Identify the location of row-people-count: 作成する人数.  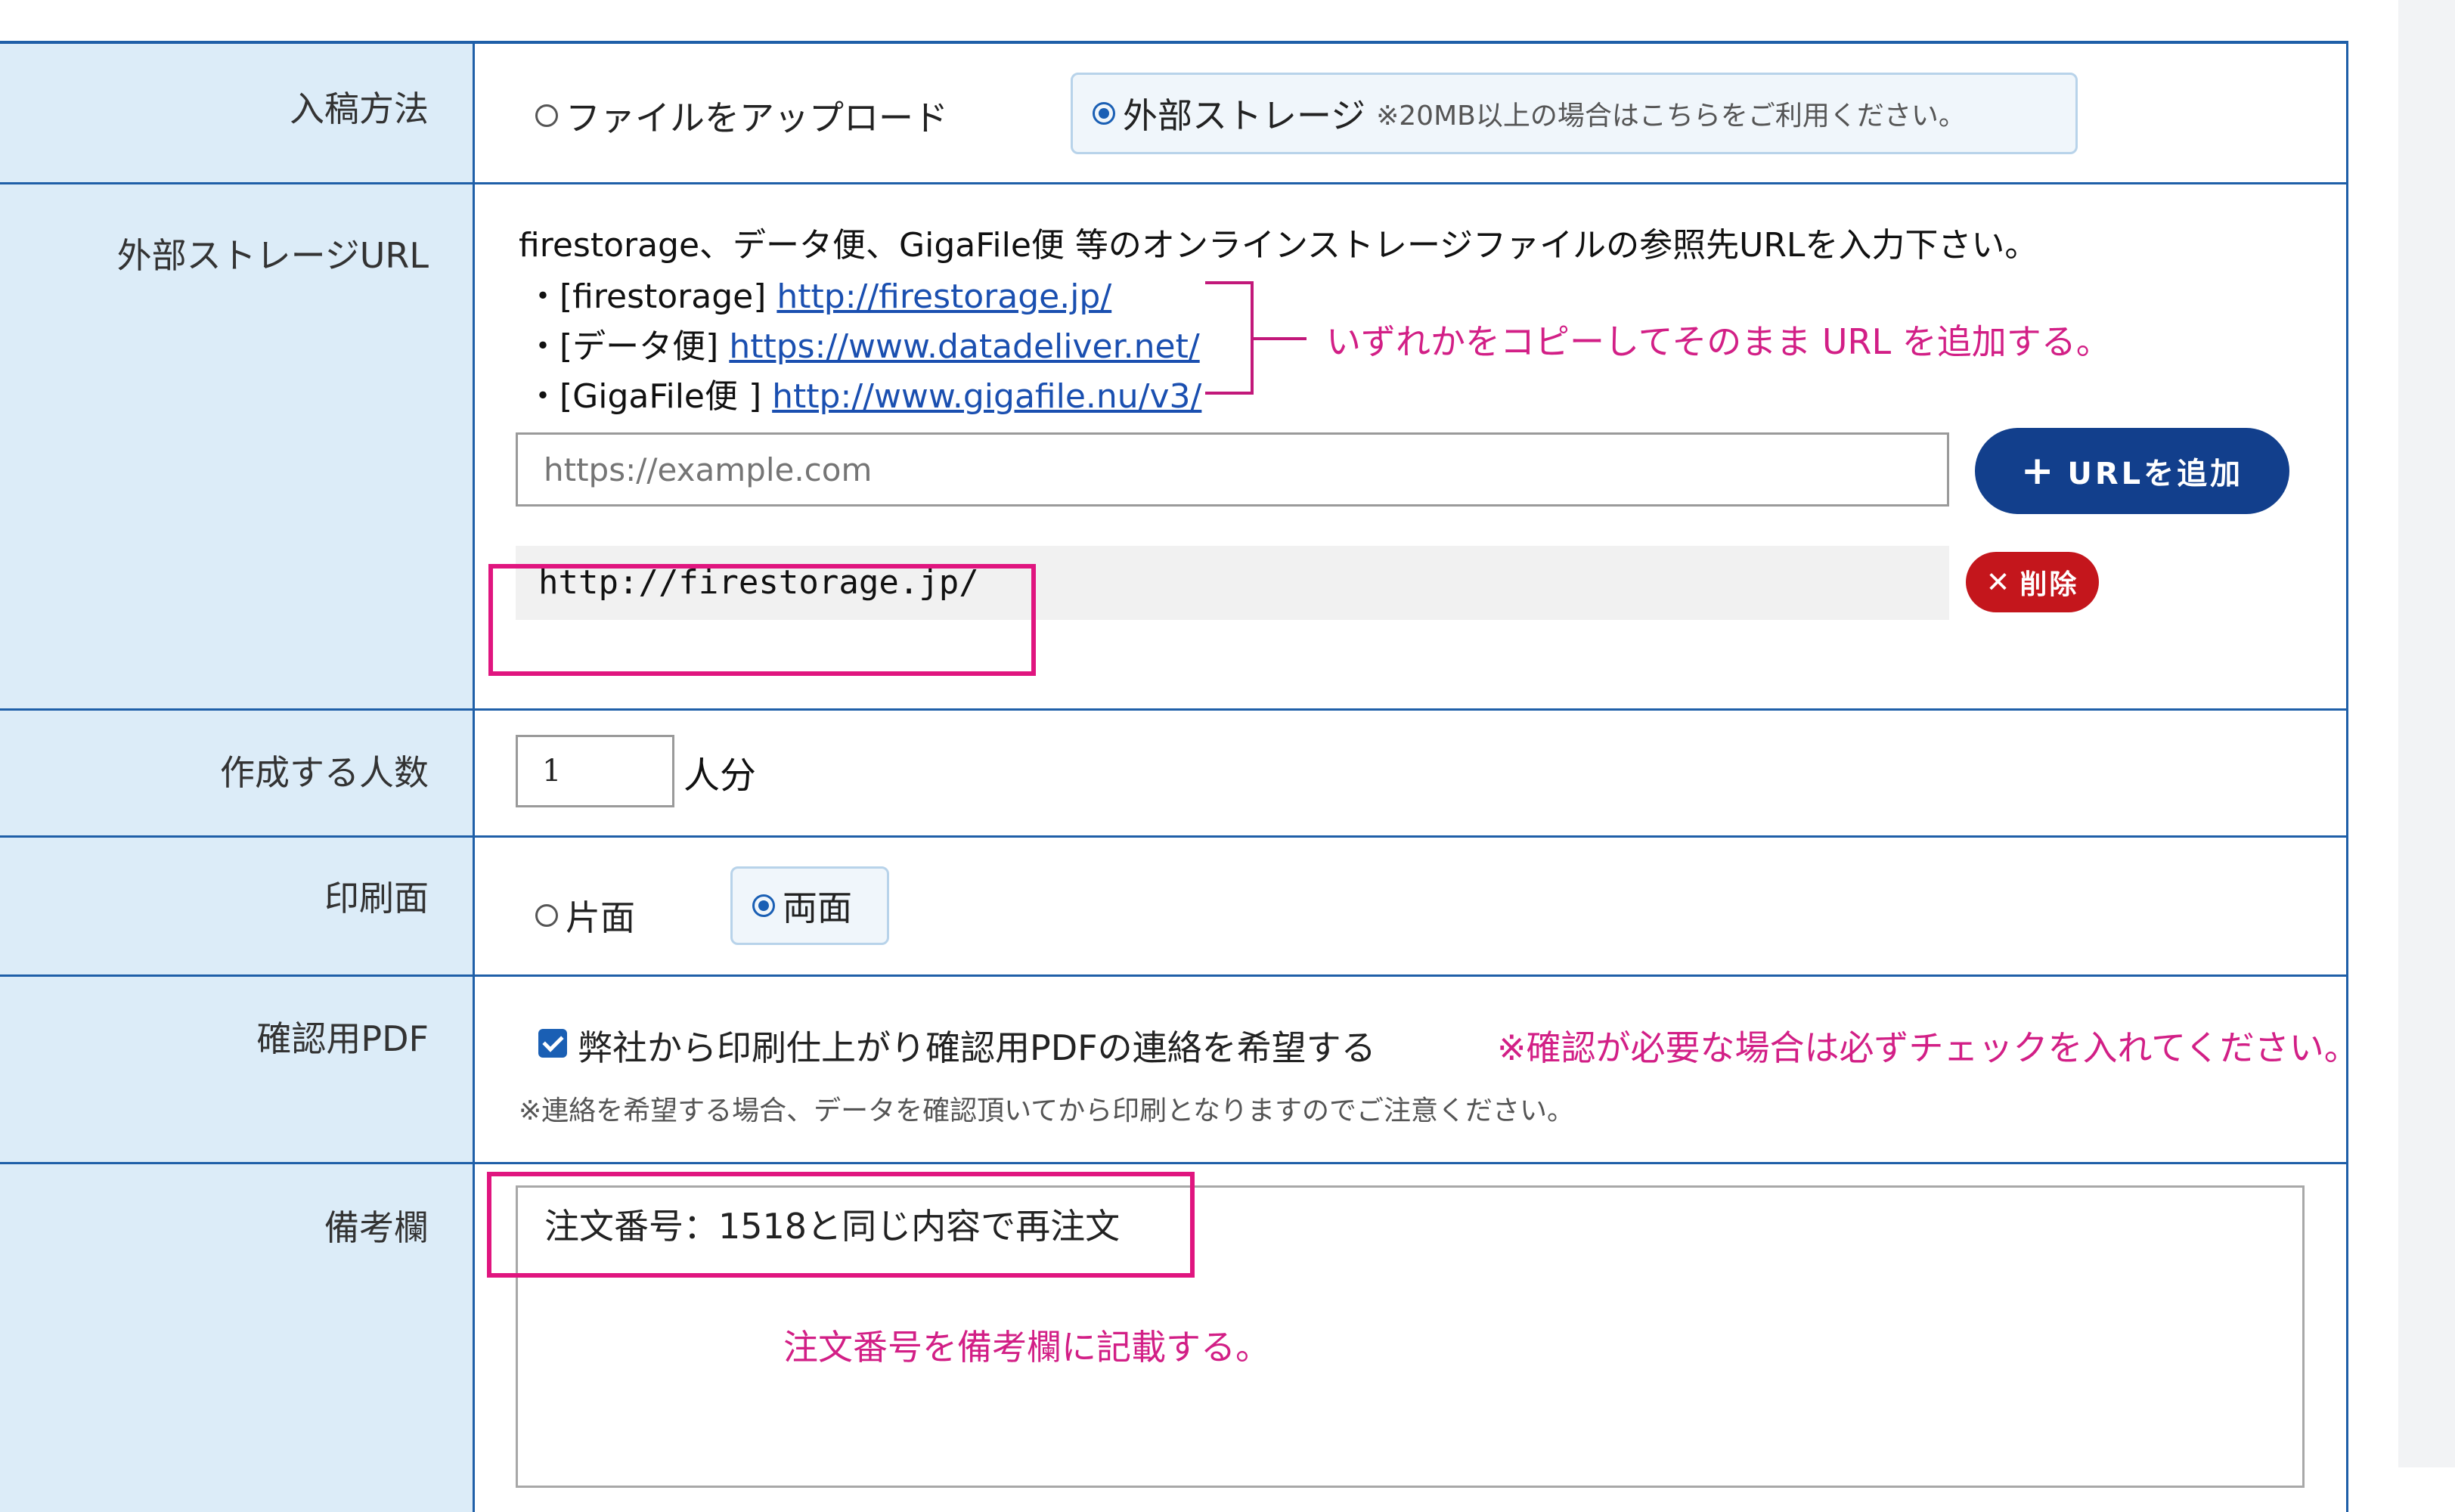
(1174, 774).